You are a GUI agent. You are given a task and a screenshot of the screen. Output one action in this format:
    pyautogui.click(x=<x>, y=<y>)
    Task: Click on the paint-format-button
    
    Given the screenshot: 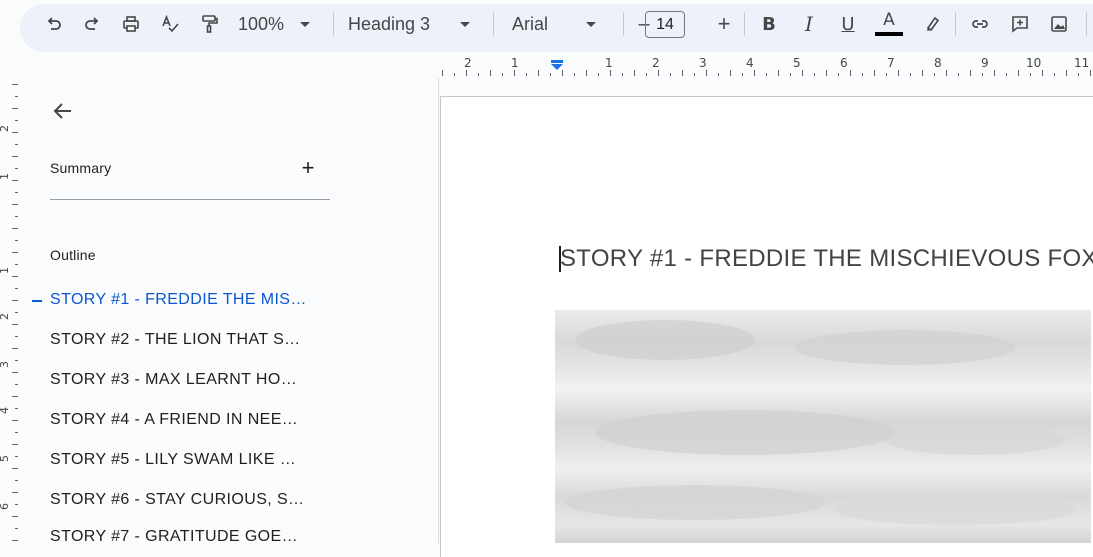 What is the action you would take?
    pyautogui.click(x=209, y=24)
    